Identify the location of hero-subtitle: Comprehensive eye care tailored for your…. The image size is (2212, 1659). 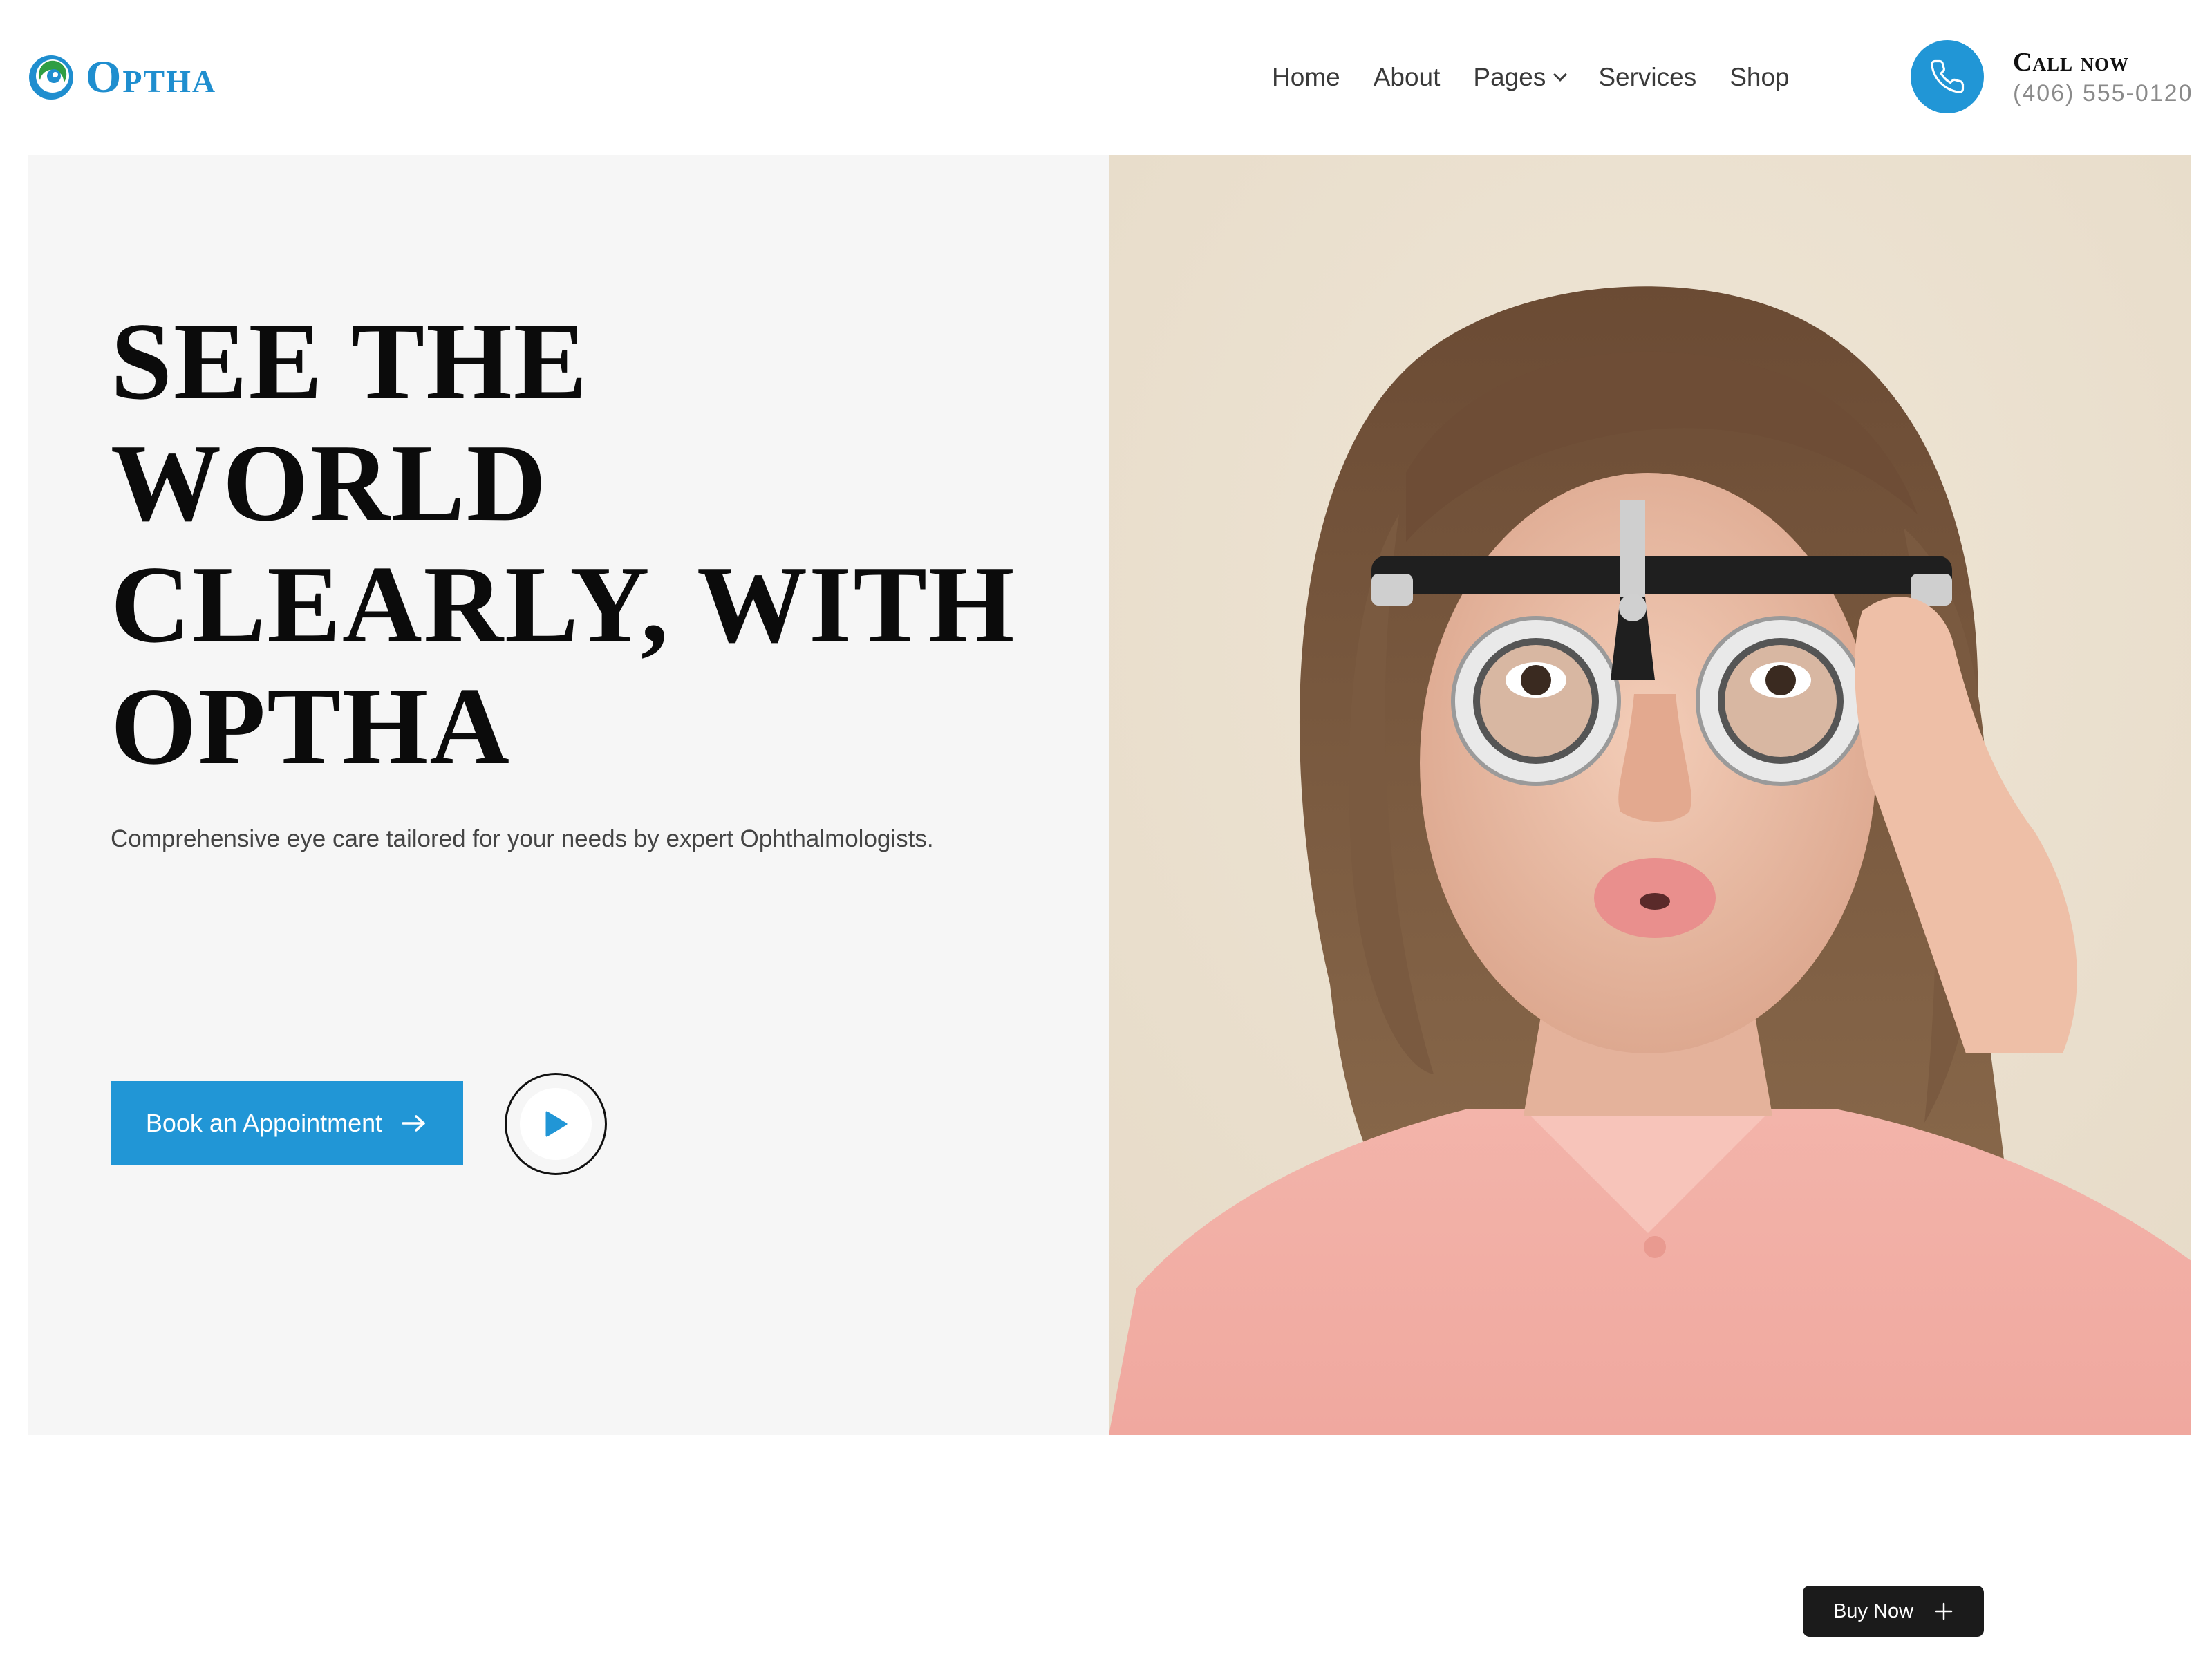
(522, 838).